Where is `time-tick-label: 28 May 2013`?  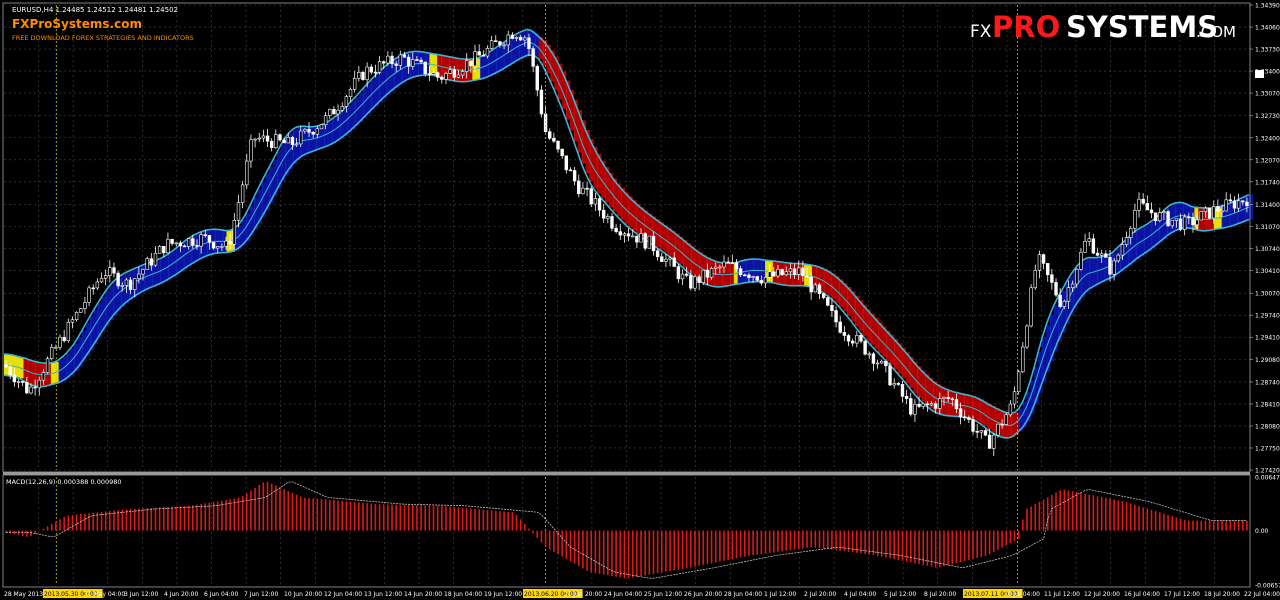
time-tick-label: 28 May 2013 is located at coordinates (23, 594).